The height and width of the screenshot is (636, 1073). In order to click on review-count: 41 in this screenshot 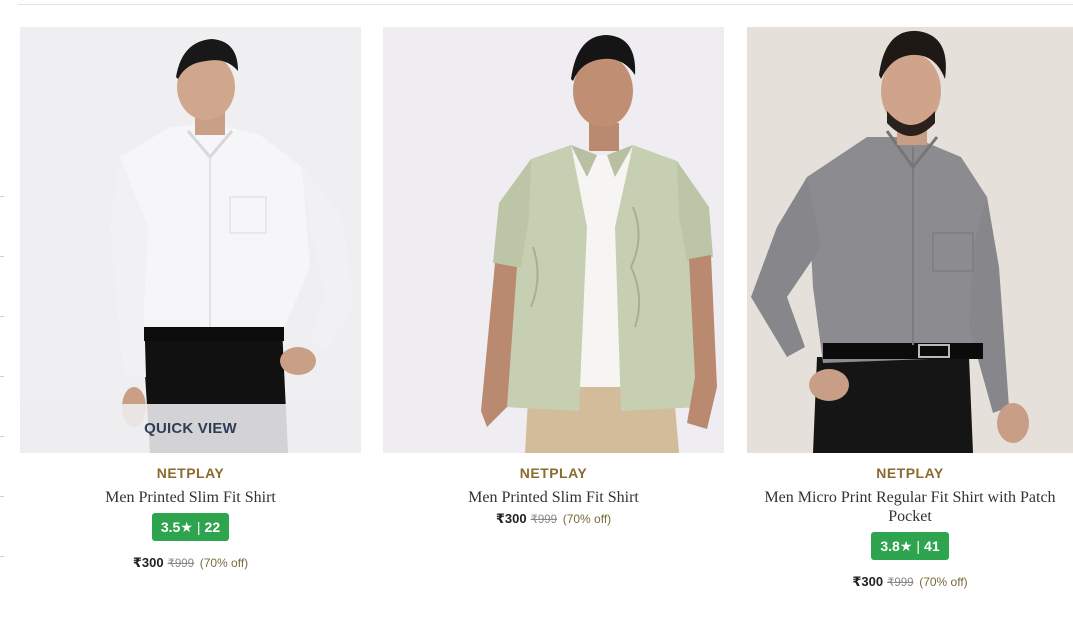, I will do `click(932, 546)`.